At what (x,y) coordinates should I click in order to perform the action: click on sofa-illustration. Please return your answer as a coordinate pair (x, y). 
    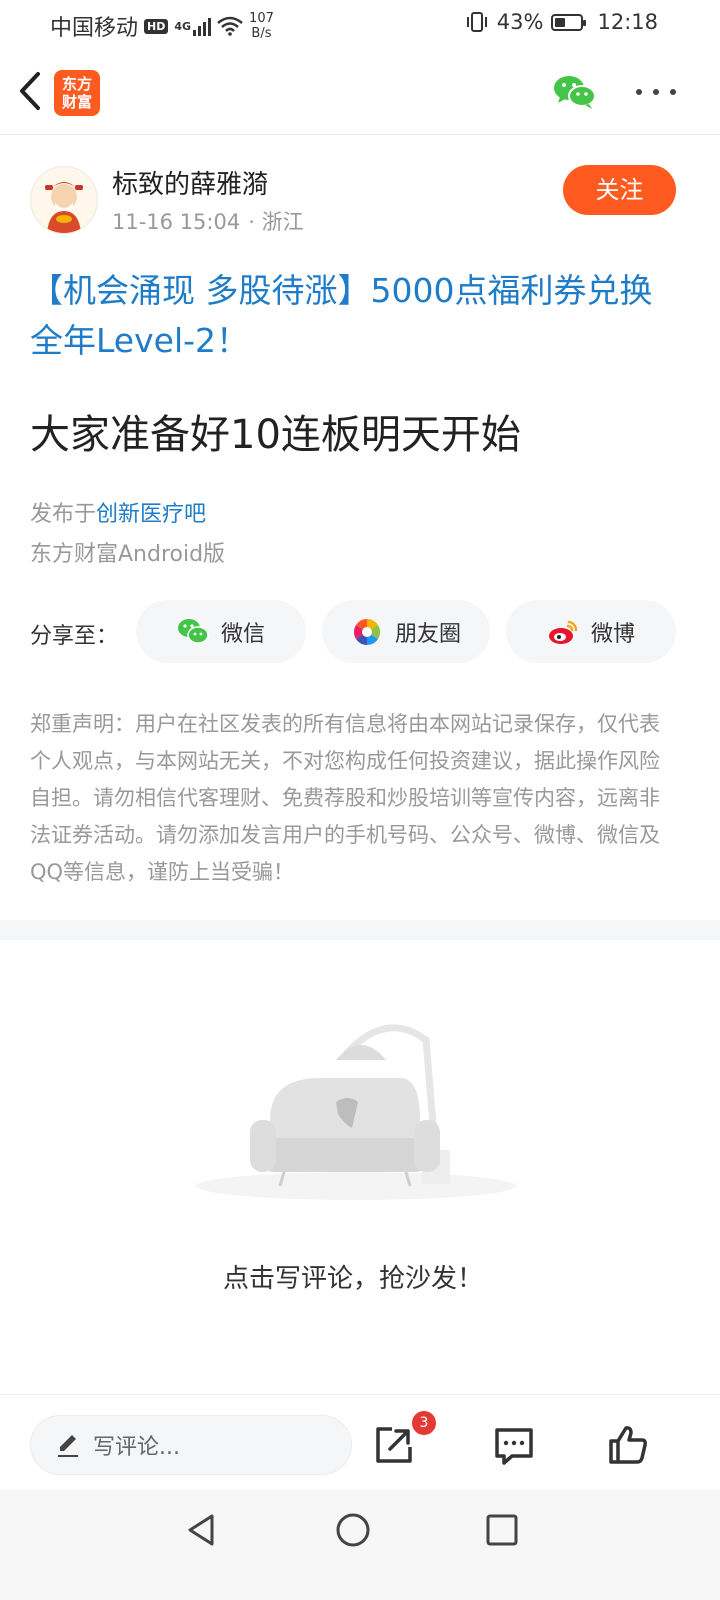
    Looking at the image, I should click on (356, 1112).